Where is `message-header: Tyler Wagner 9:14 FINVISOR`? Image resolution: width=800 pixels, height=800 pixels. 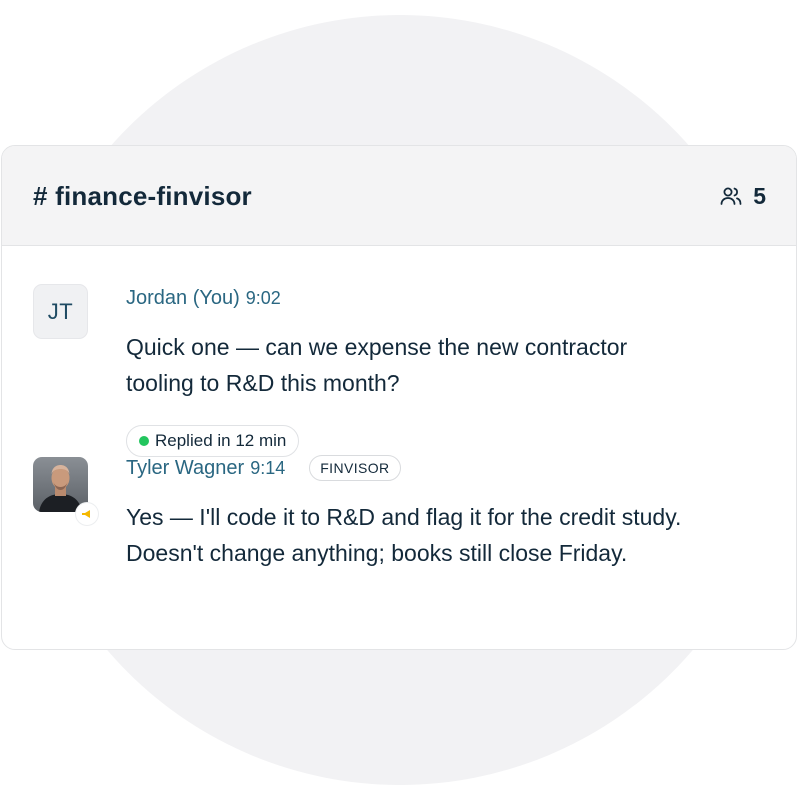
message-header: Tyler Wagner 9:14 FINVISOR is located at coordinates (263, 468).